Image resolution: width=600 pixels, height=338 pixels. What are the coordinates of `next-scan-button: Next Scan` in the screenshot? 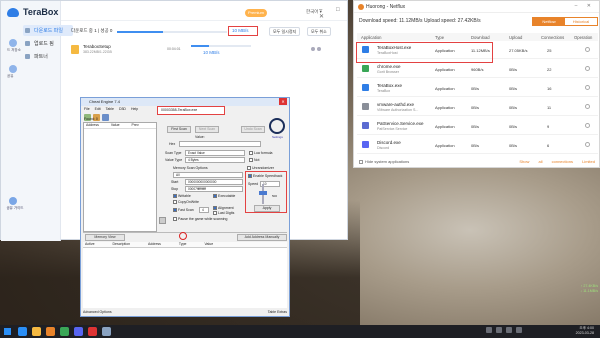 It's located at (207, 129).